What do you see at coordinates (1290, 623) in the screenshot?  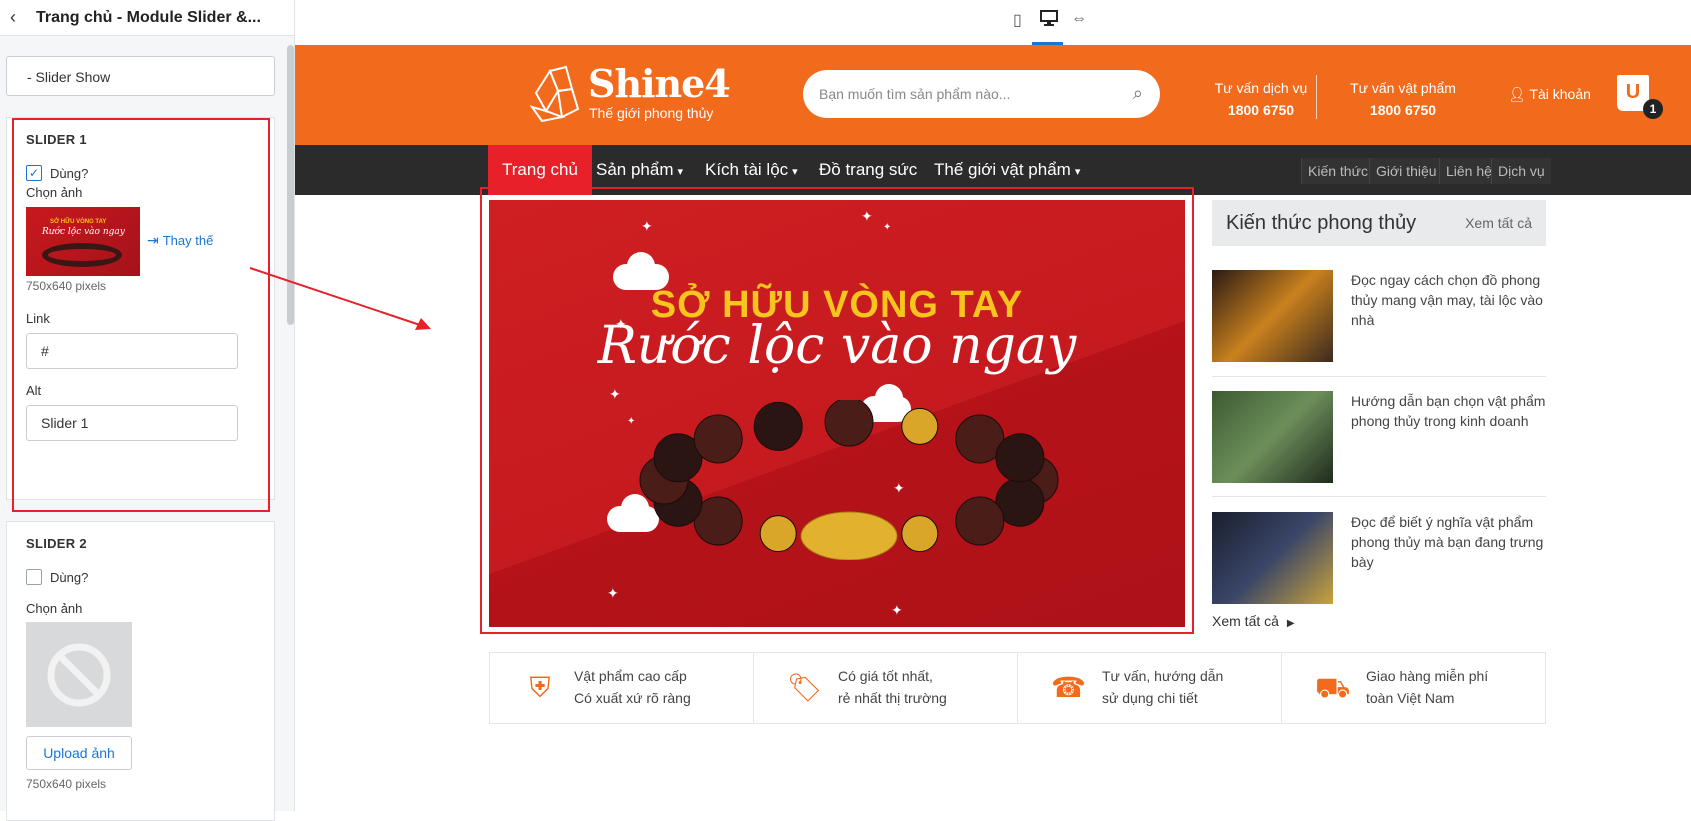 I see `caret-right-icon: ▶` at bounding box center [1290, 623].